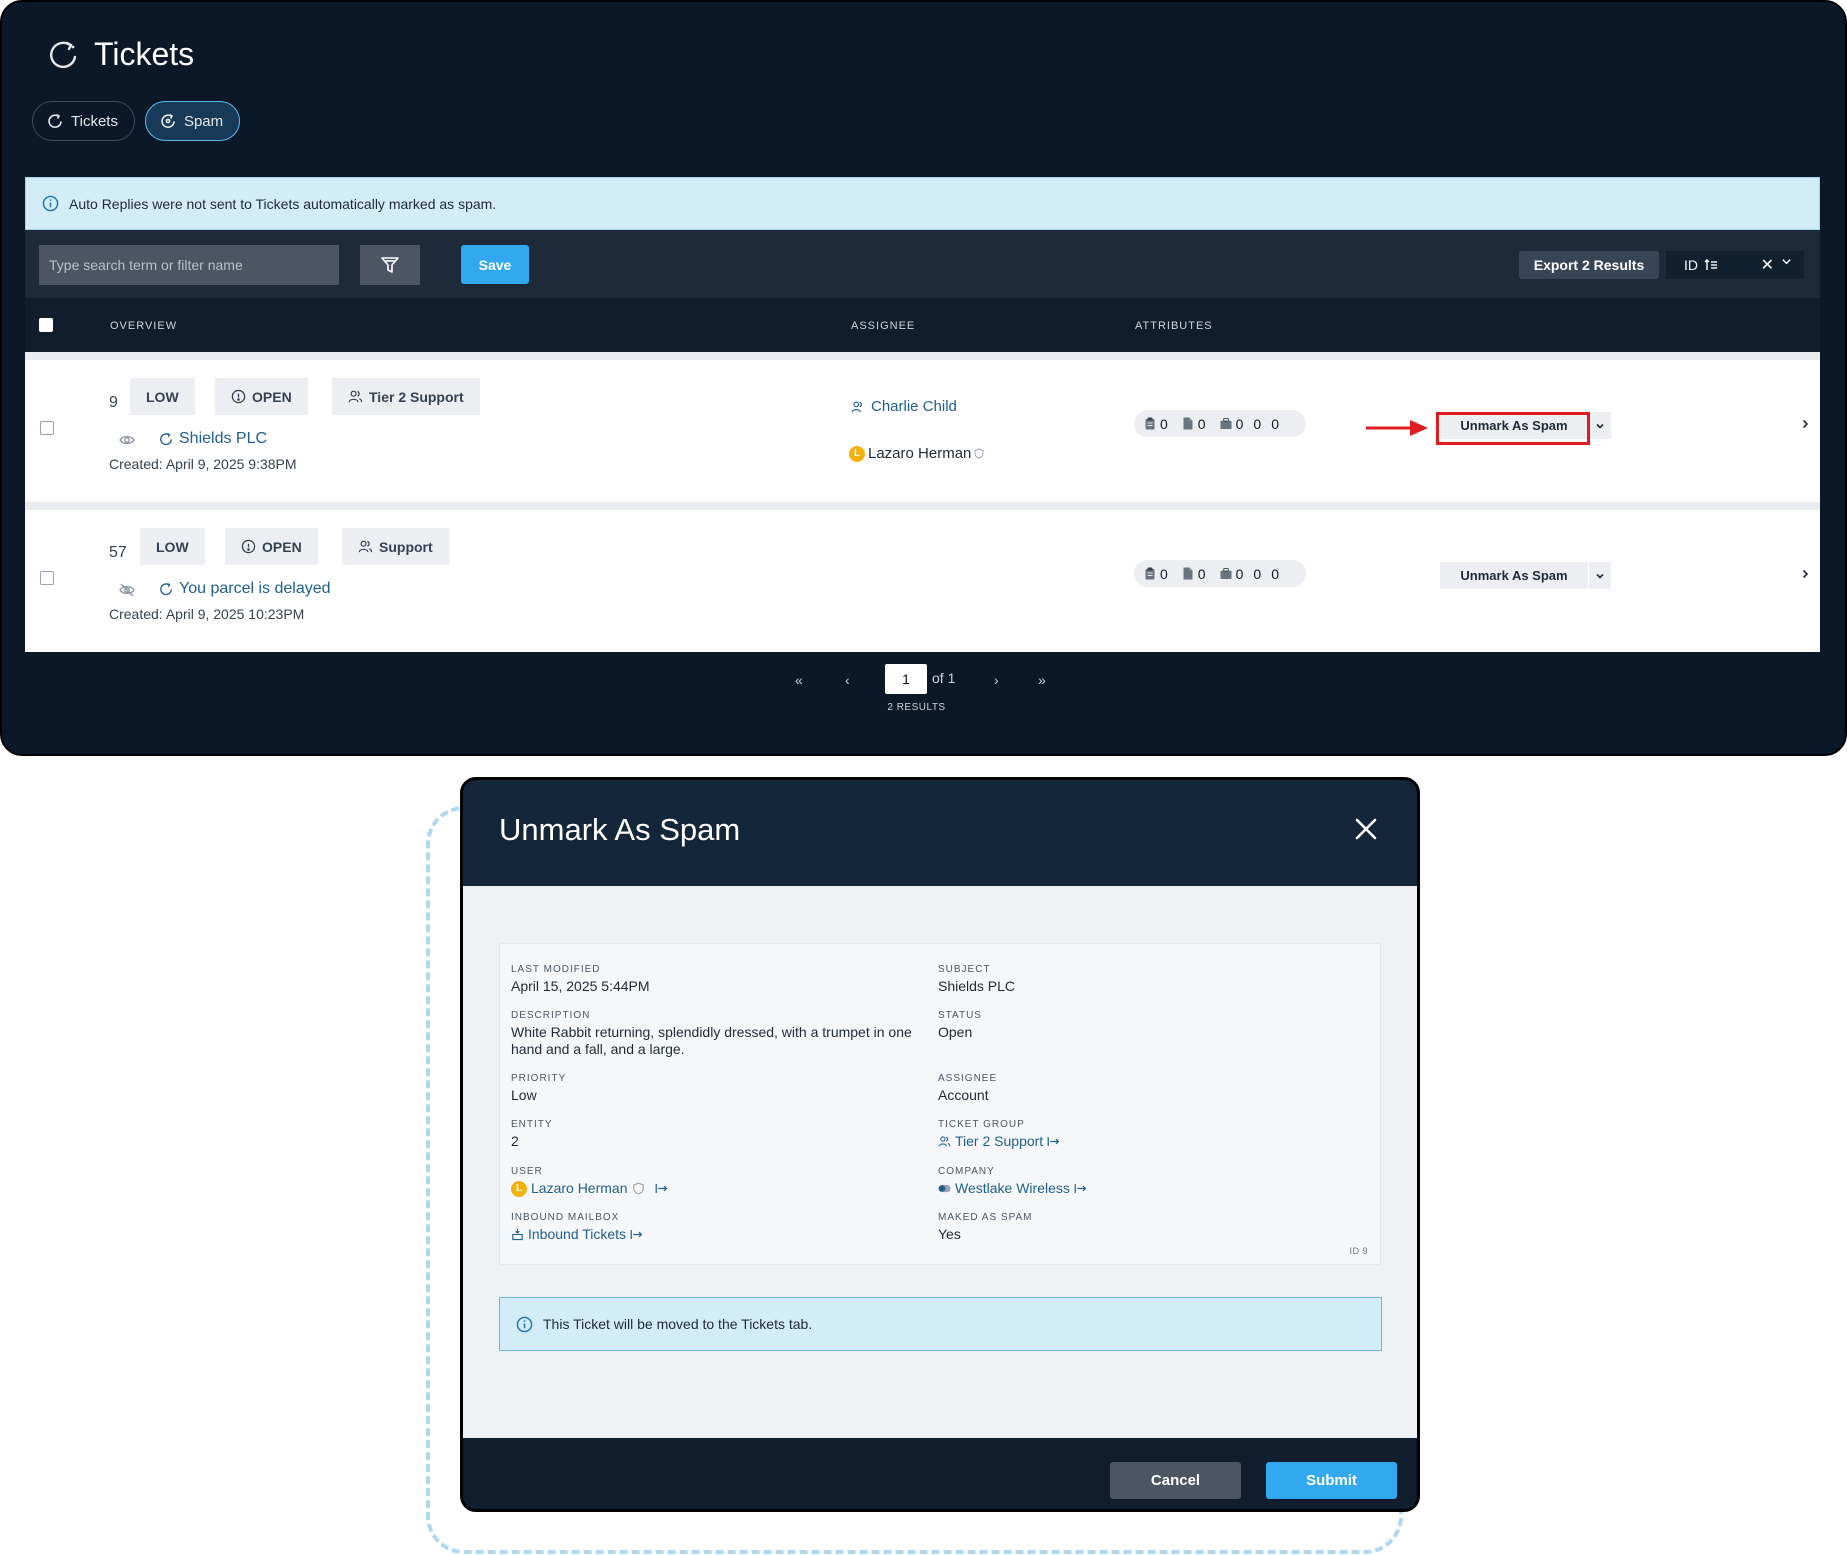 The image size is (1847, 1555). What do you see at coordinates (906, 679) in the screenshot?
I see `page-number-input: 1` at bounding box center [906, 679].